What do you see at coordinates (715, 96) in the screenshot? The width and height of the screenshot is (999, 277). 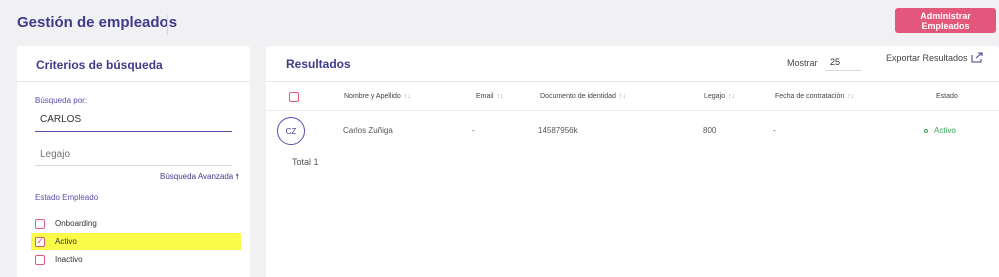 I see `column-header-label: Legajo` at bounding box center [715, 96].